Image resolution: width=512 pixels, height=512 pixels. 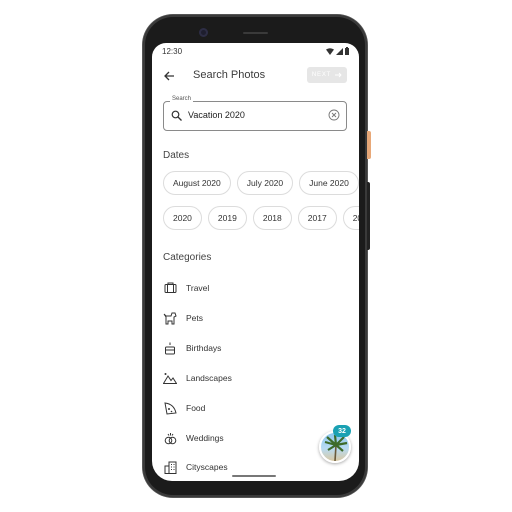 What do you see at coordinates (169, 76) in the screenshot?
I see `arrow-back-icon` at bounding box center [169, 76].